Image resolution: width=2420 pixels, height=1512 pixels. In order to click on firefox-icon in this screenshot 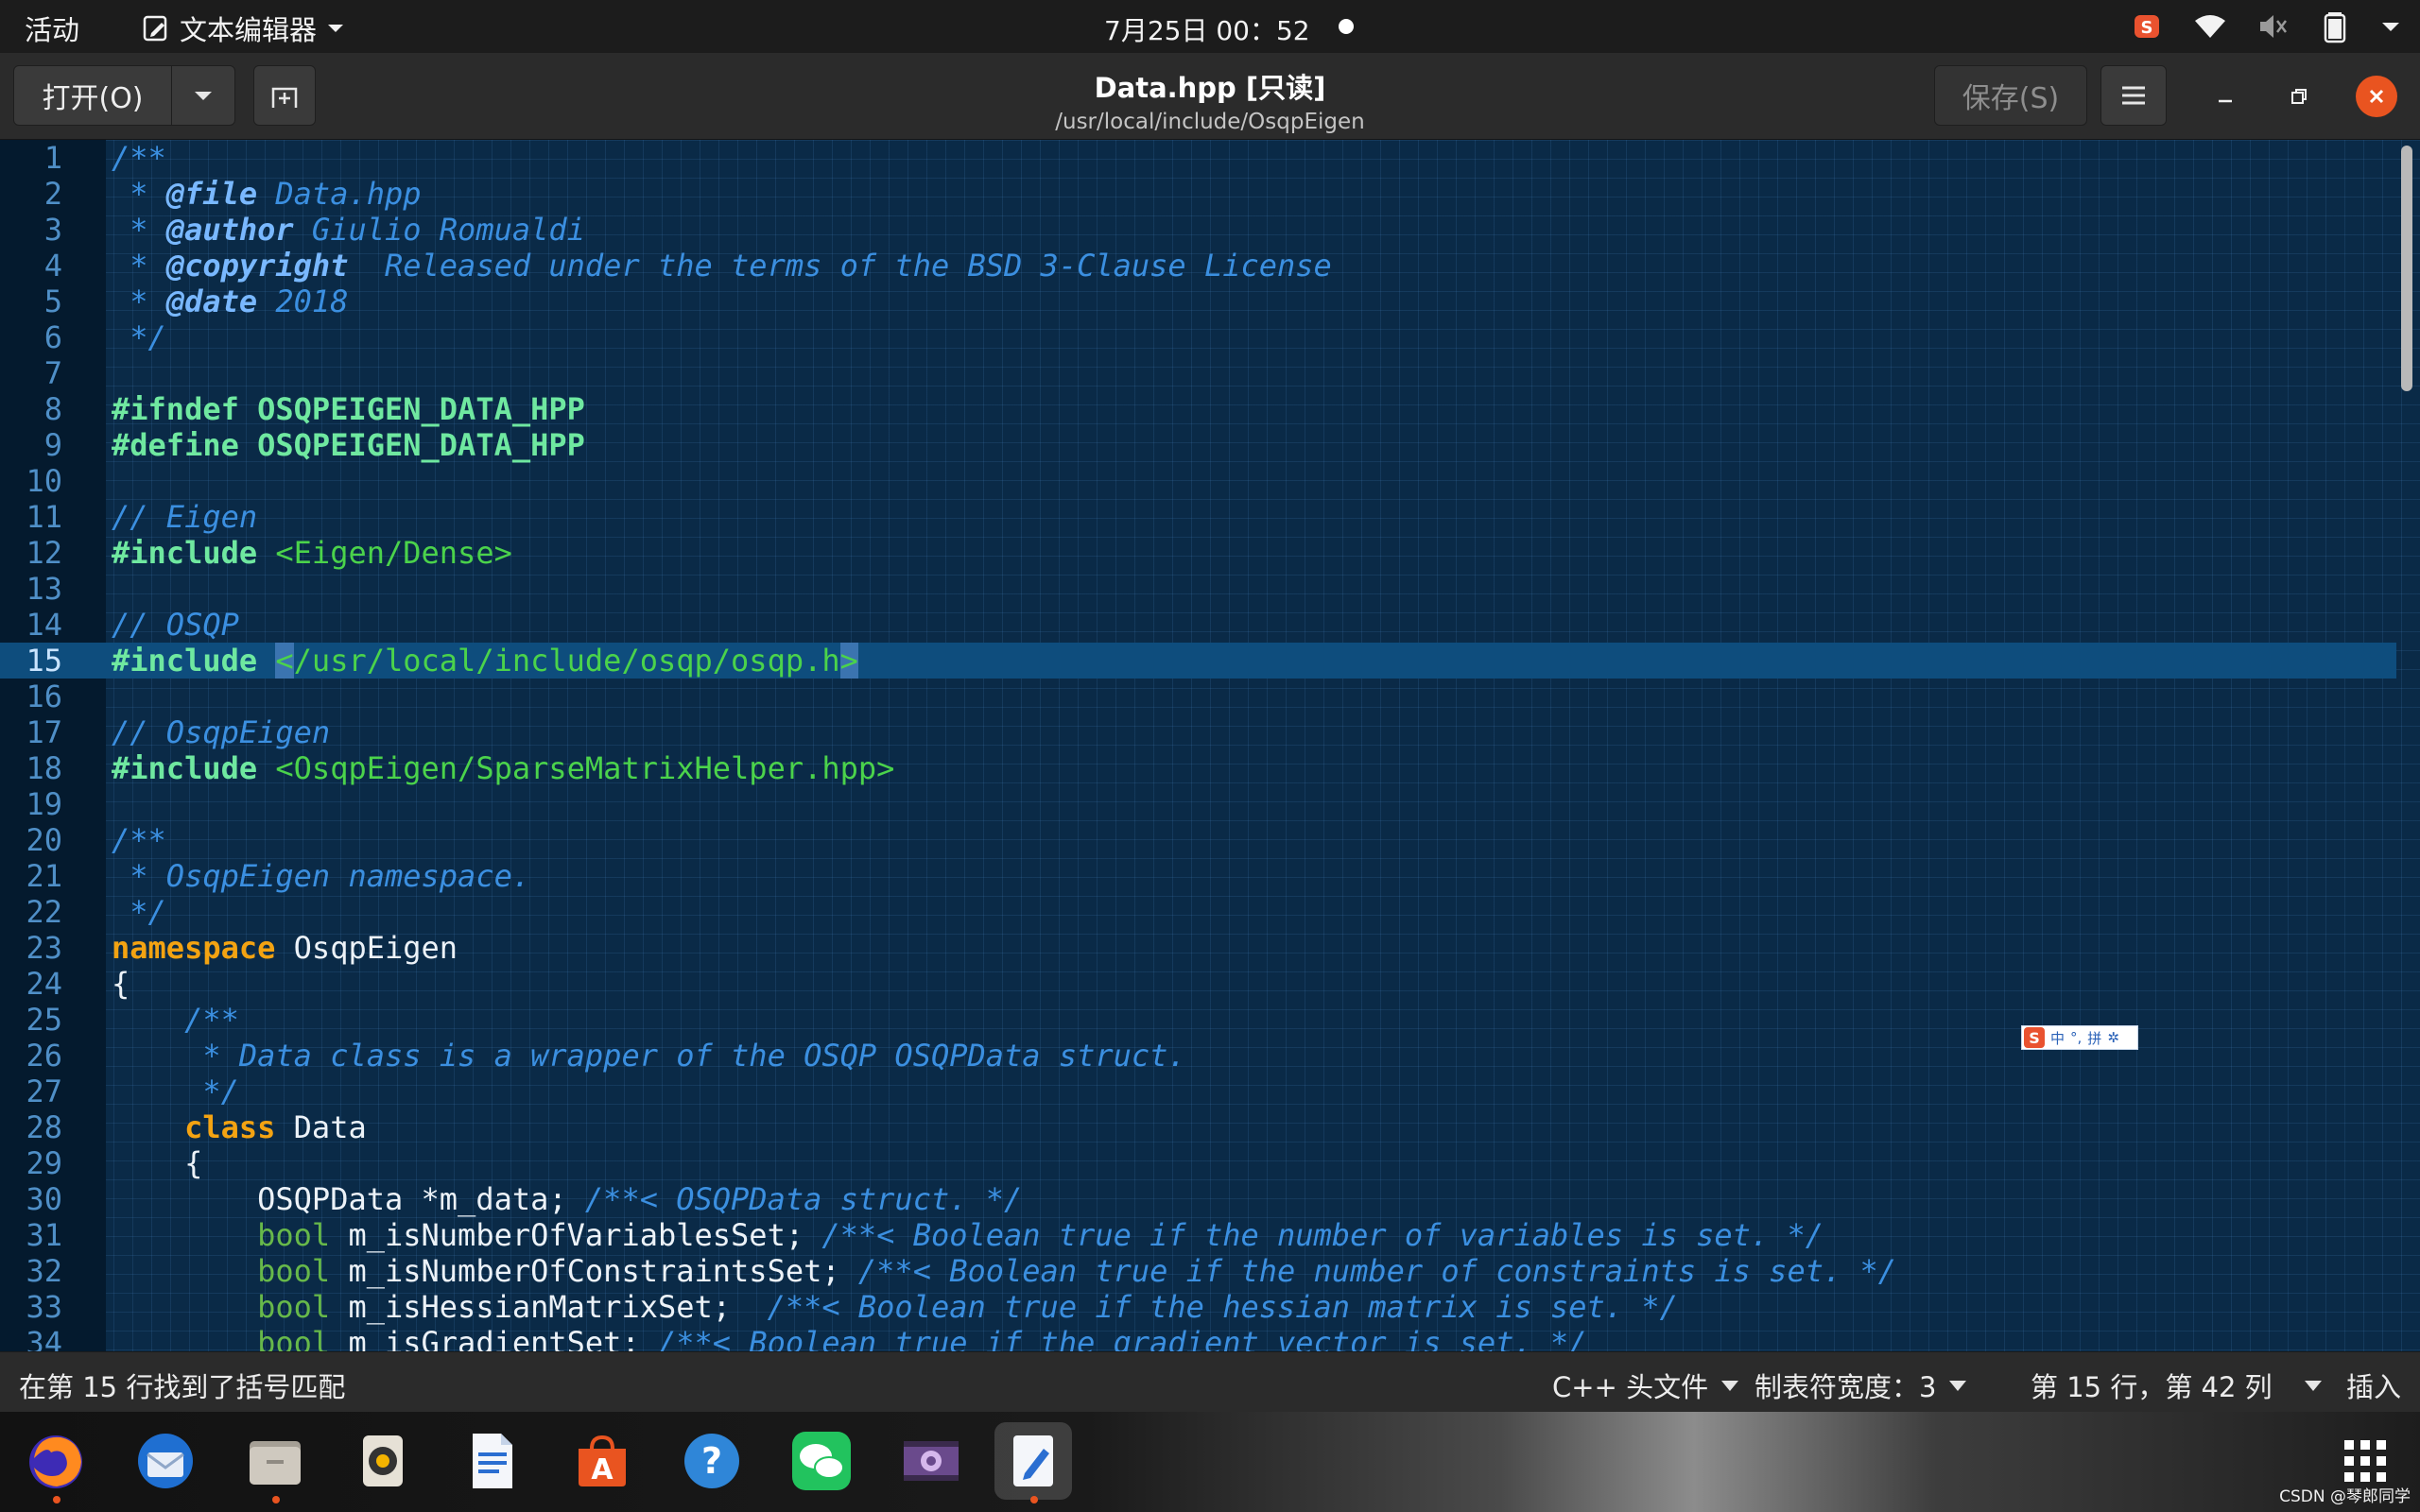, I will do `click(55, 1461)`.